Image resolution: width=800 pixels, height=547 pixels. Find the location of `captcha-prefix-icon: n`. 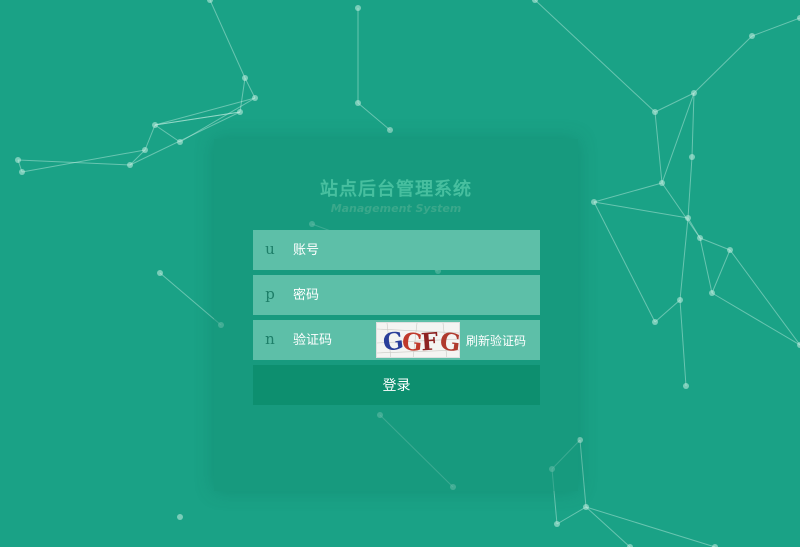

captcha-prefix-icon: n is located at coordinates (270, 339).